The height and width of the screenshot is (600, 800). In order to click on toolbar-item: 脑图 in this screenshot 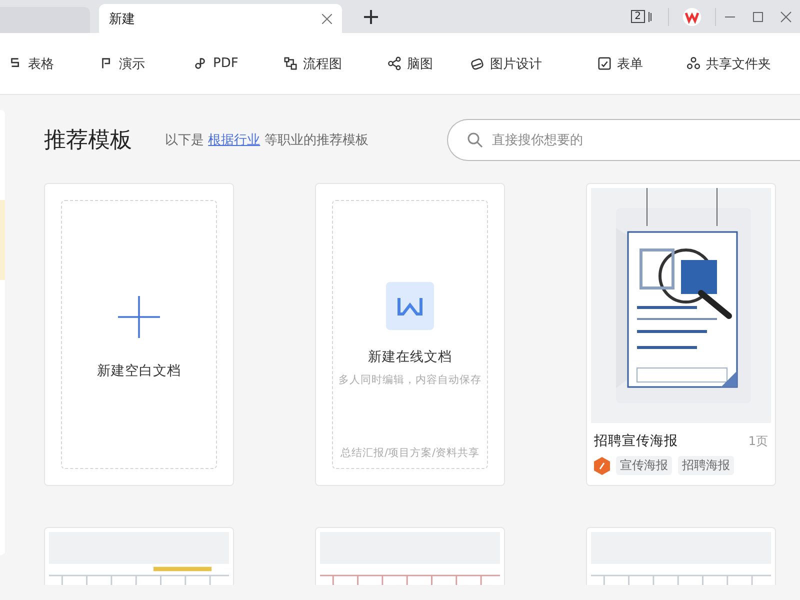, I will do `click(428, 63)`.